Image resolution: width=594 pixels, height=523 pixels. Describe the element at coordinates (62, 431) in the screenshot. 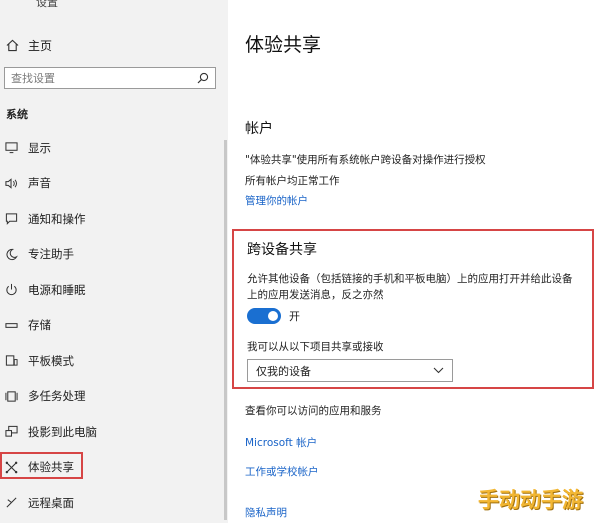

I see `sidebar-item-label: 投影到此电脑` at that location.